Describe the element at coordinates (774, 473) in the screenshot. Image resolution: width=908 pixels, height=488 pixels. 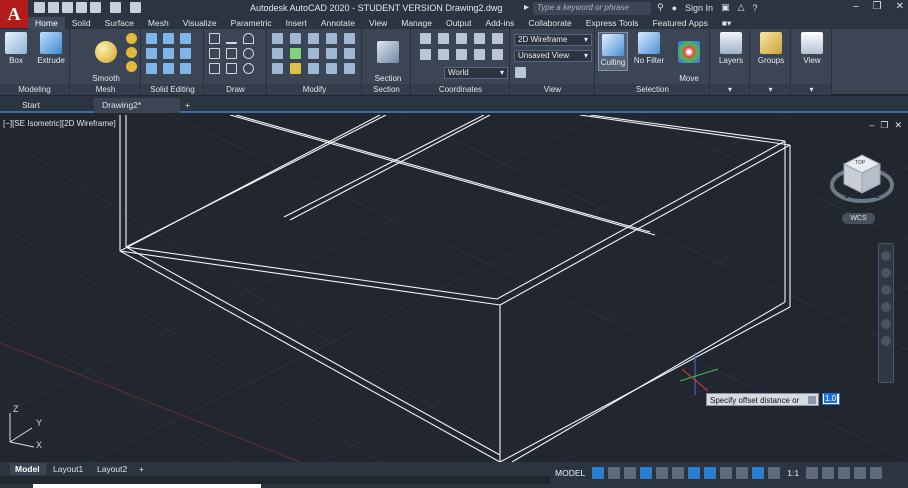
I see `auto-scale-icon` at that location.